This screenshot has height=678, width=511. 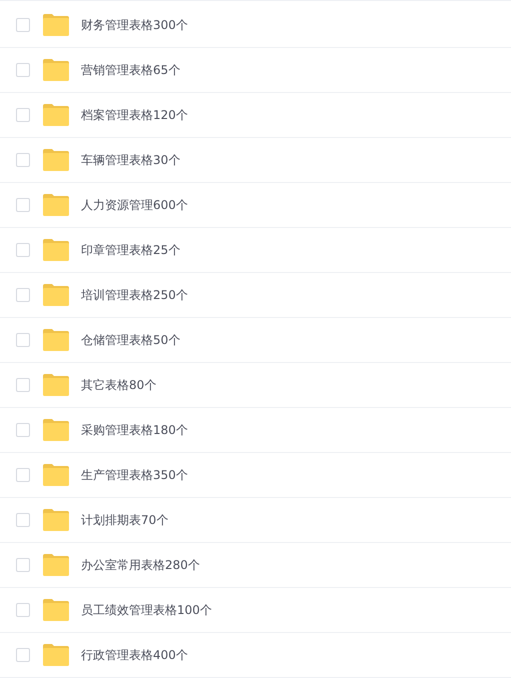 I want to click on folder-name: 人力资源管理600个, so click(x=134, y=205).